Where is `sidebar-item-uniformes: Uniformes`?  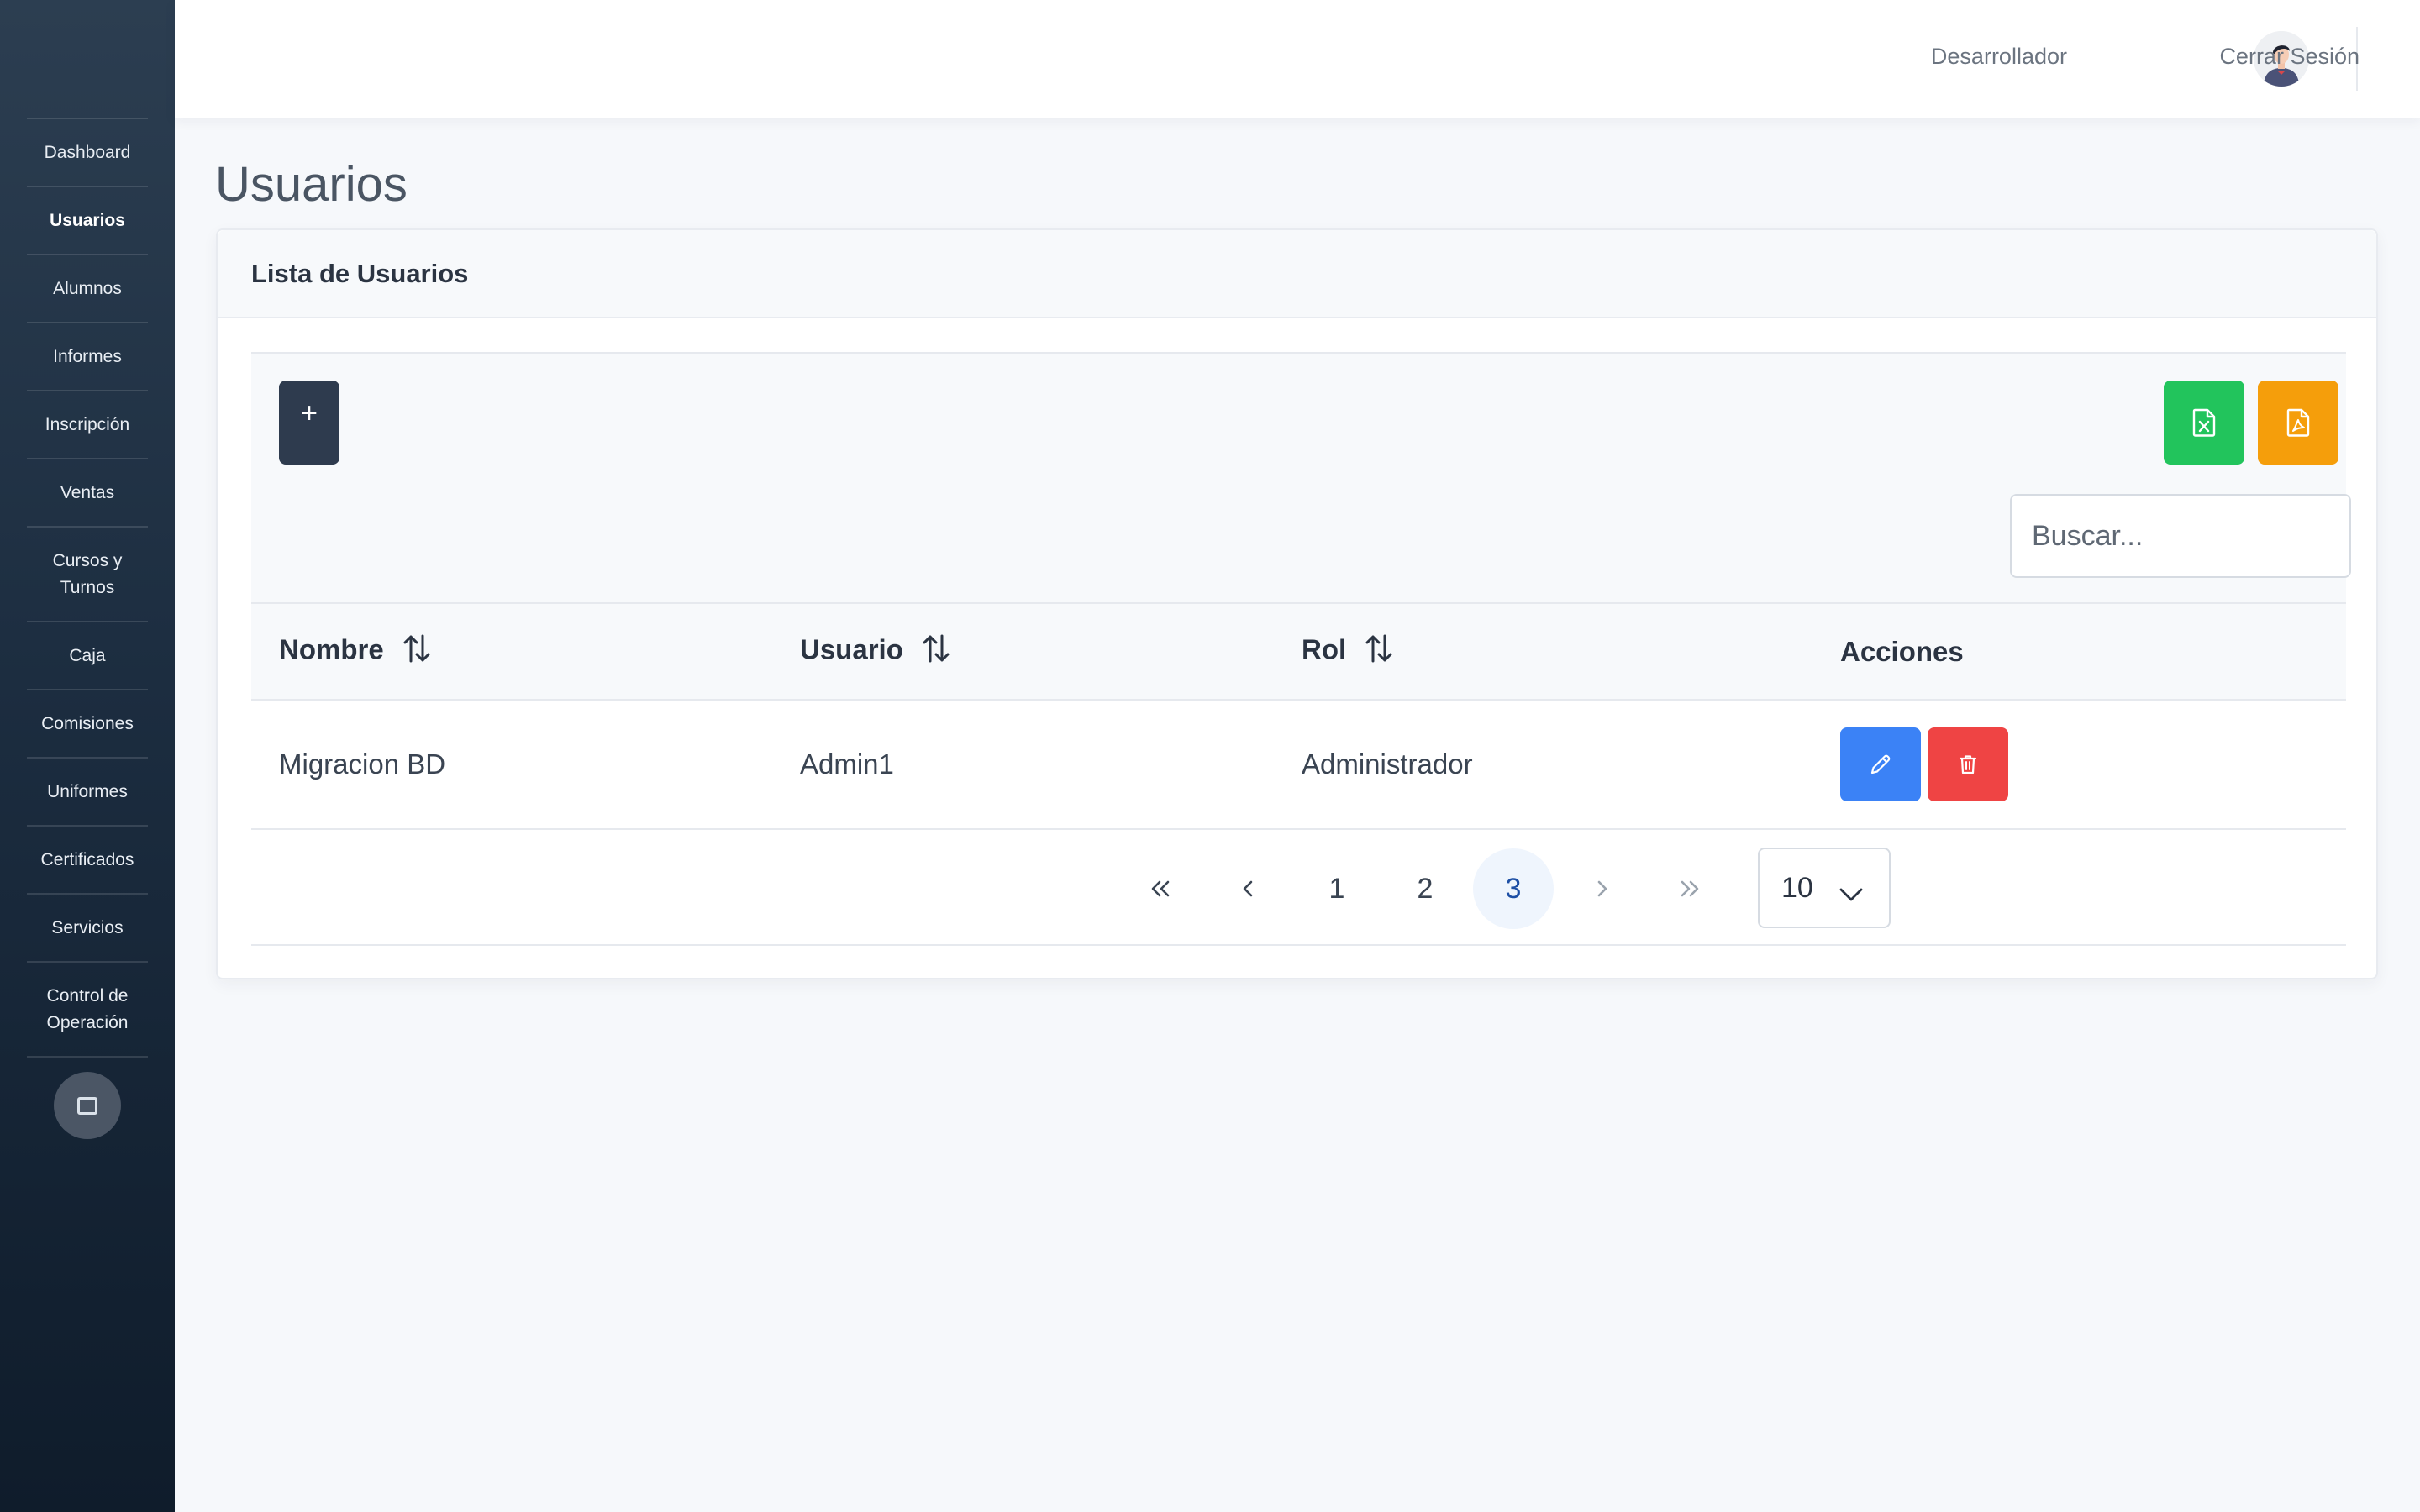 sidebar-item-uniformes: Uniformes is located at coordinates (87, 791).